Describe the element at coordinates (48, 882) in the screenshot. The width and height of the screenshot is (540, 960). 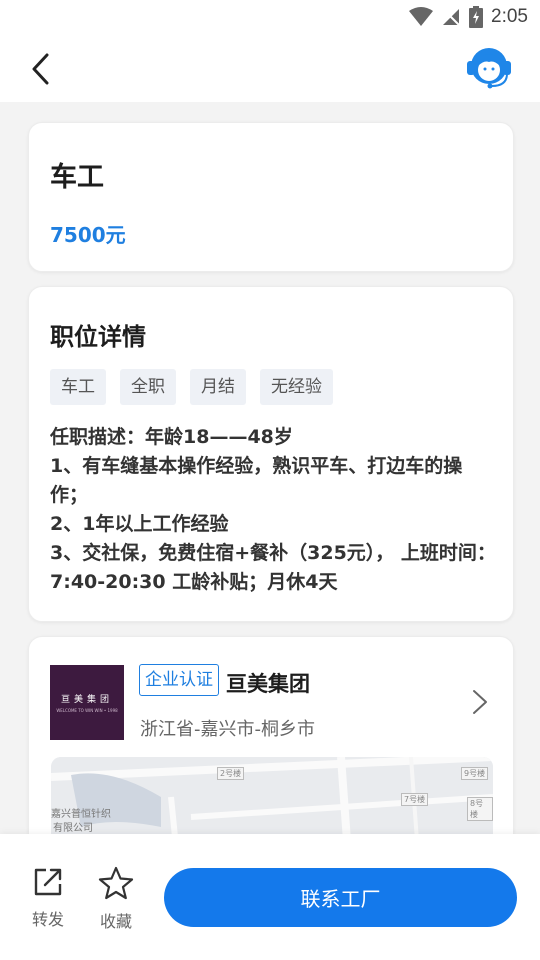
I see `share-icon` at that location.